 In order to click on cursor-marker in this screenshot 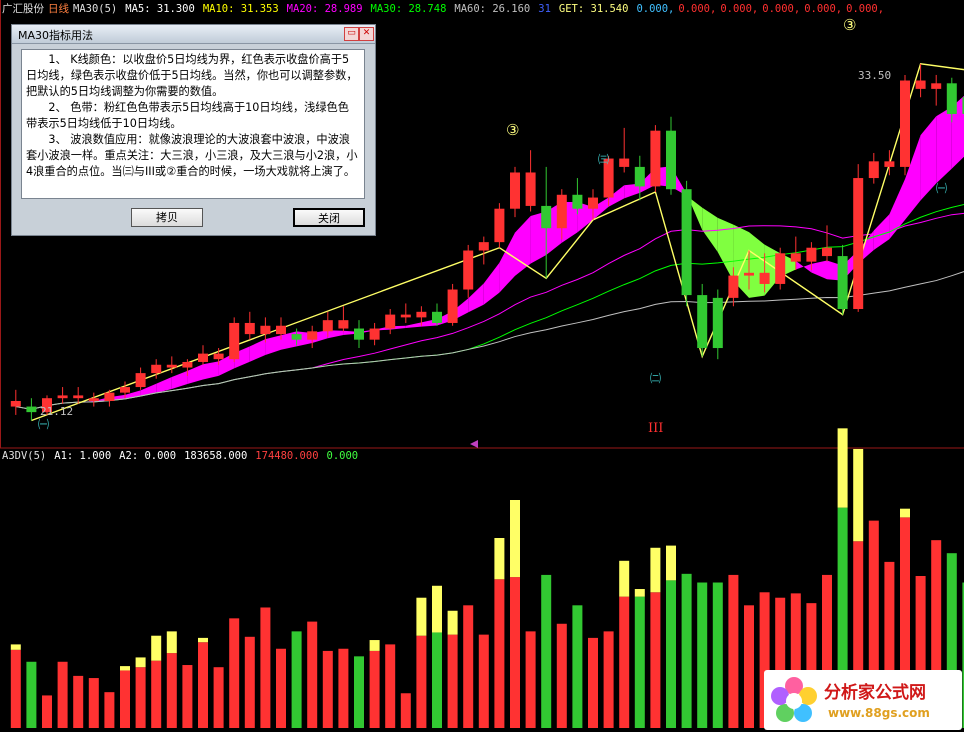, I will do `click(474, 444)`.